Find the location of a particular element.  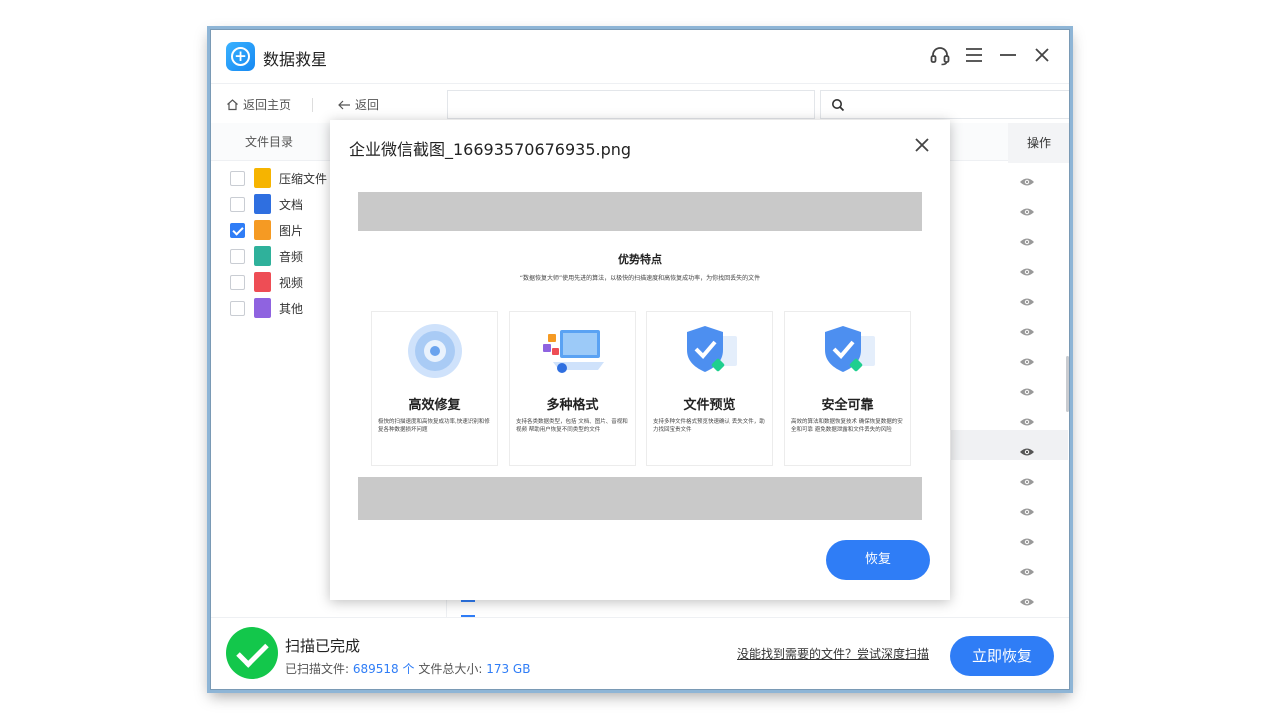

laptop-illustration-icon is located at coordinates (573, 351).